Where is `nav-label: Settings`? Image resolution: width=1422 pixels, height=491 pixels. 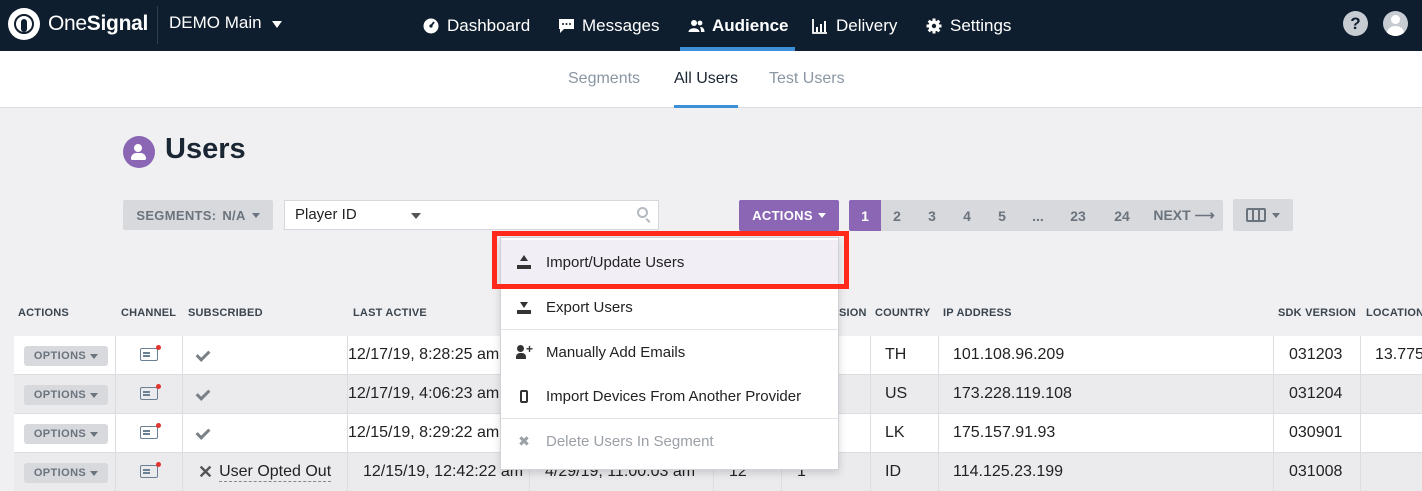
nav-label: Settings is located at coordinates (981, 25).